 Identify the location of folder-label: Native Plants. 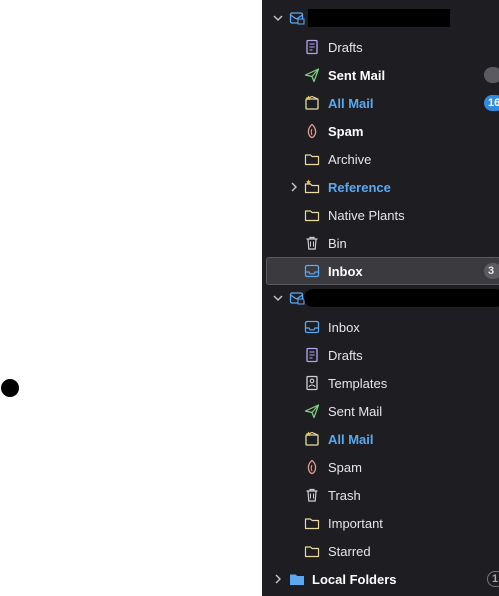
(366, 215).